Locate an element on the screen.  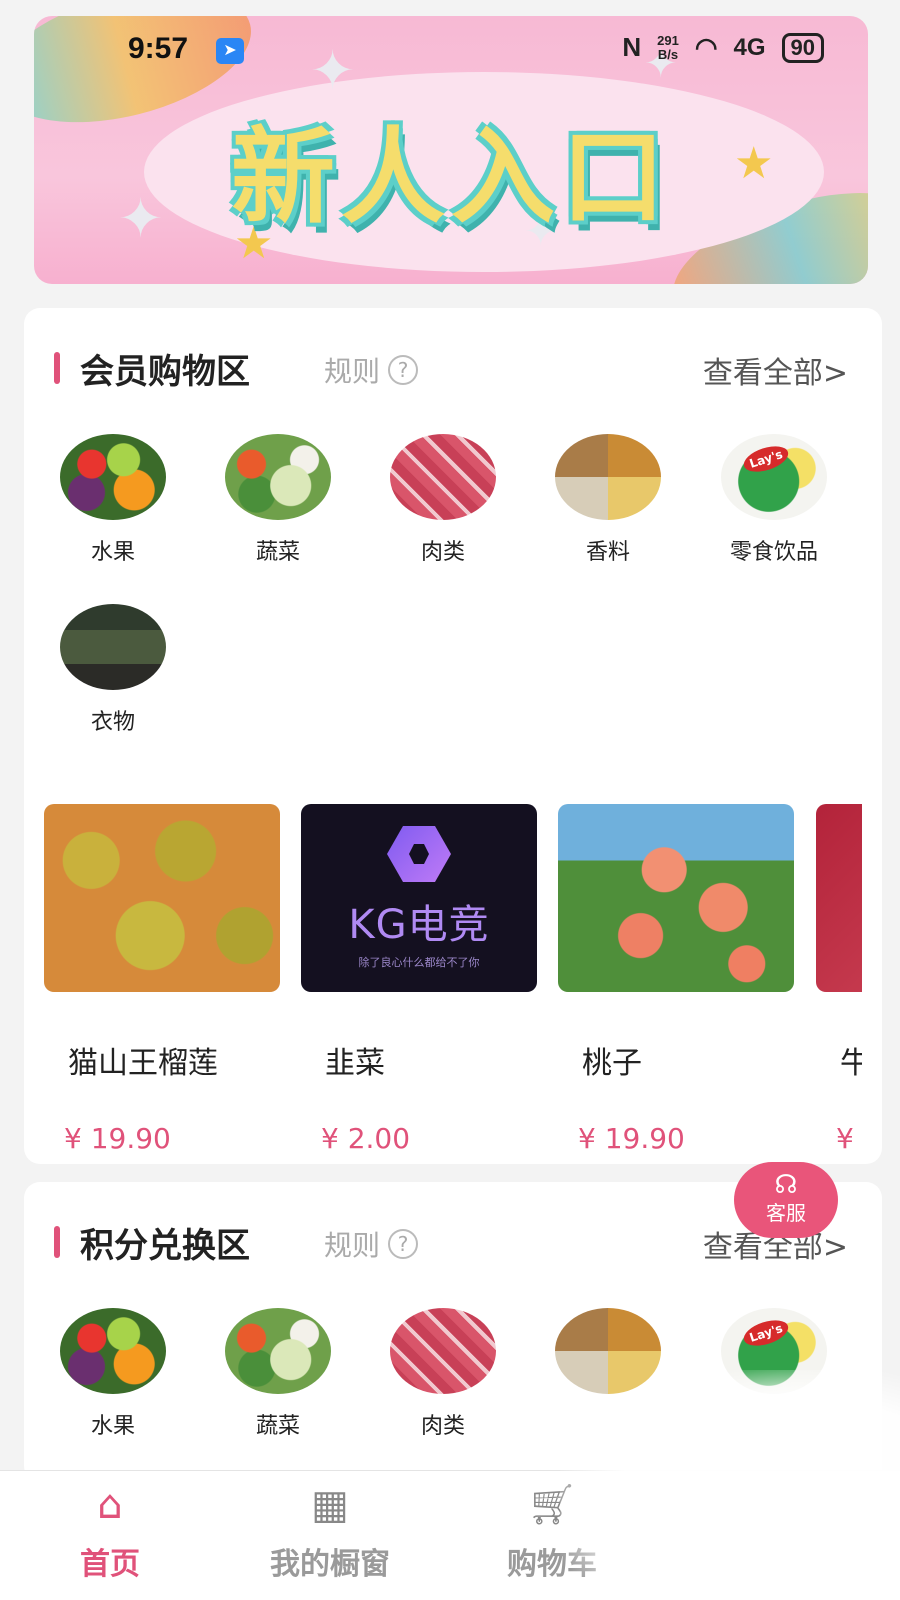
product-name: 牛 is located at coordinates (851, 1063).